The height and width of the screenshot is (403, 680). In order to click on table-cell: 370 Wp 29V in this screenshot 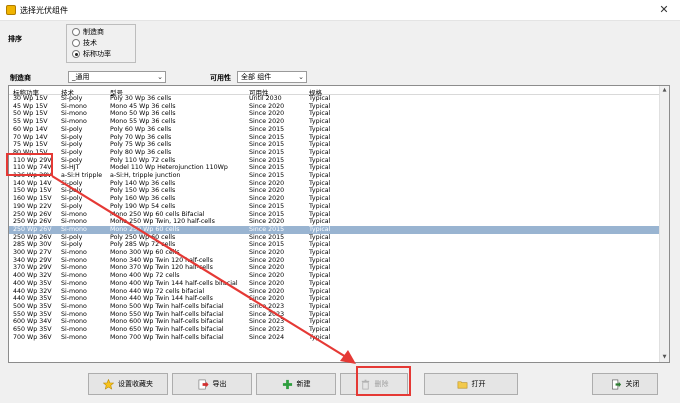, I will do `click(32, 268)`.